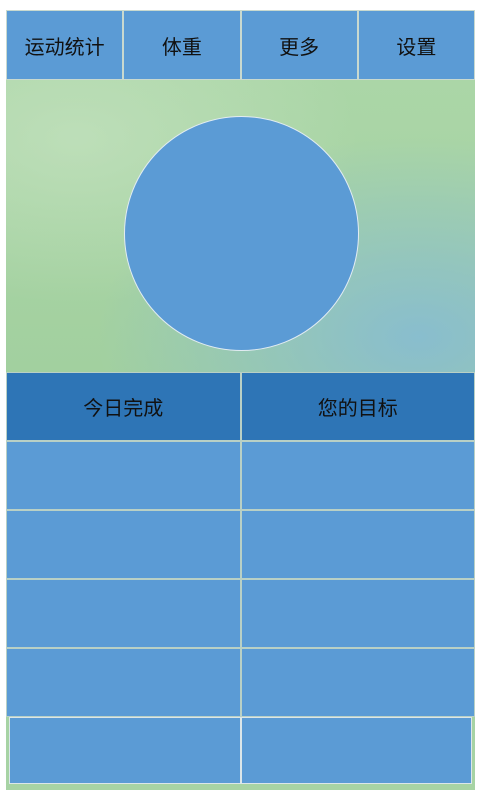  What do you see at coordinates (123, 406) in the screenshot?
I see `header-today-done: 今日完成` at bounding box center [123, 406].